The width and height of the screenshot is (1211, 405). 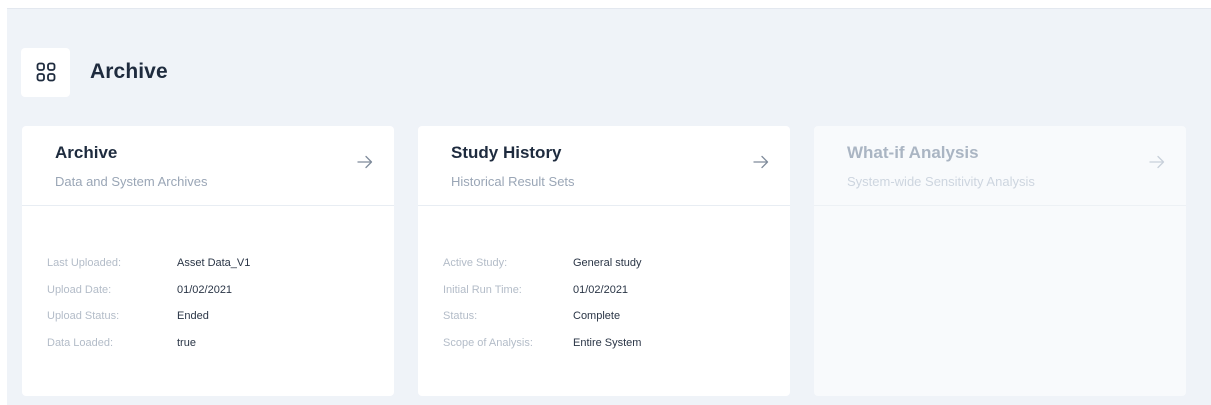 I want to click on detail-value: Entire System, so click(x=607, y=342).